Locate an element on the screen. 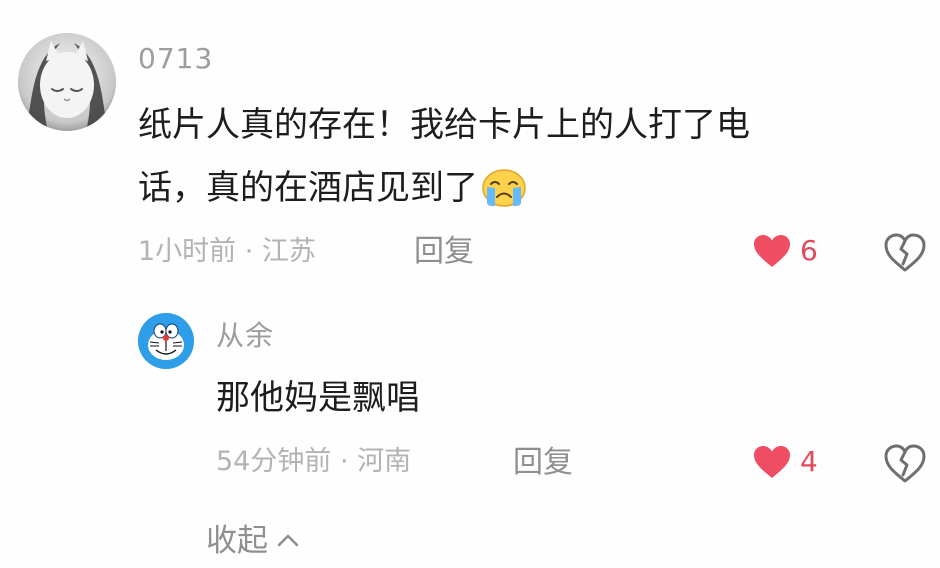 The height and width of the screenshot is (568, 940). reply-comment-text: 那他妈是飘唱 is located at coordinates (318, 398).